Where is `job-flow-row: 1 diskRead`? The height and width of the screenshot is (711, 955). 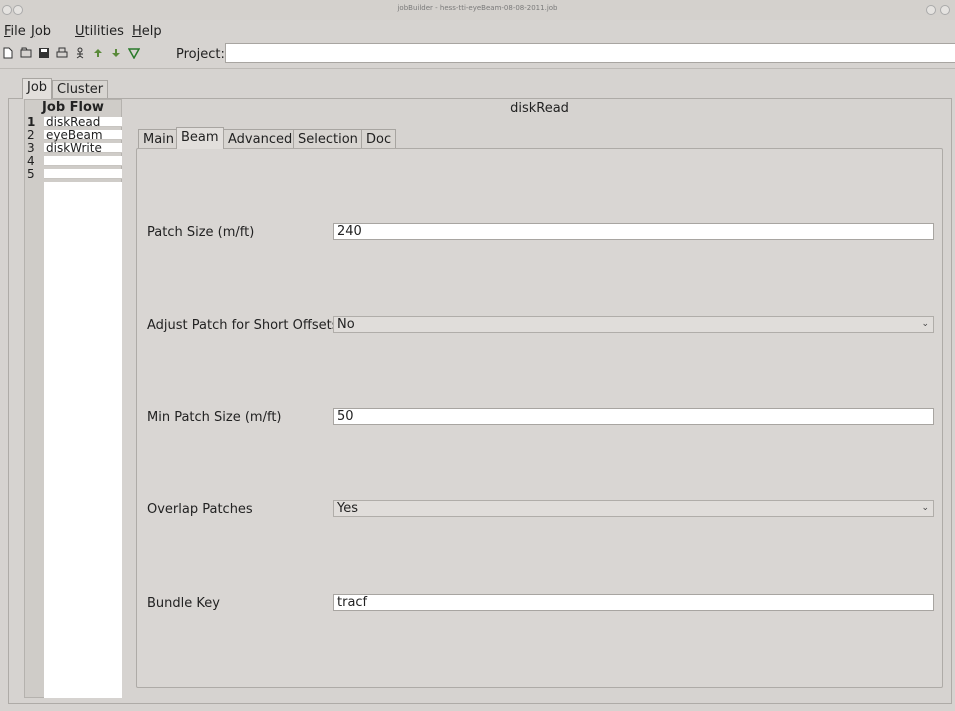 job-flow-row: 1 diskRead is located at coordinates (73, 122).